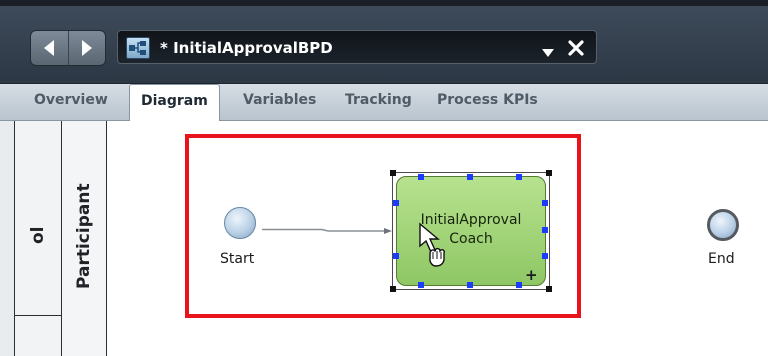 This screenshot has width=768, height=356. I want to click on participant-lane-header: Participant, so click(84, 238).